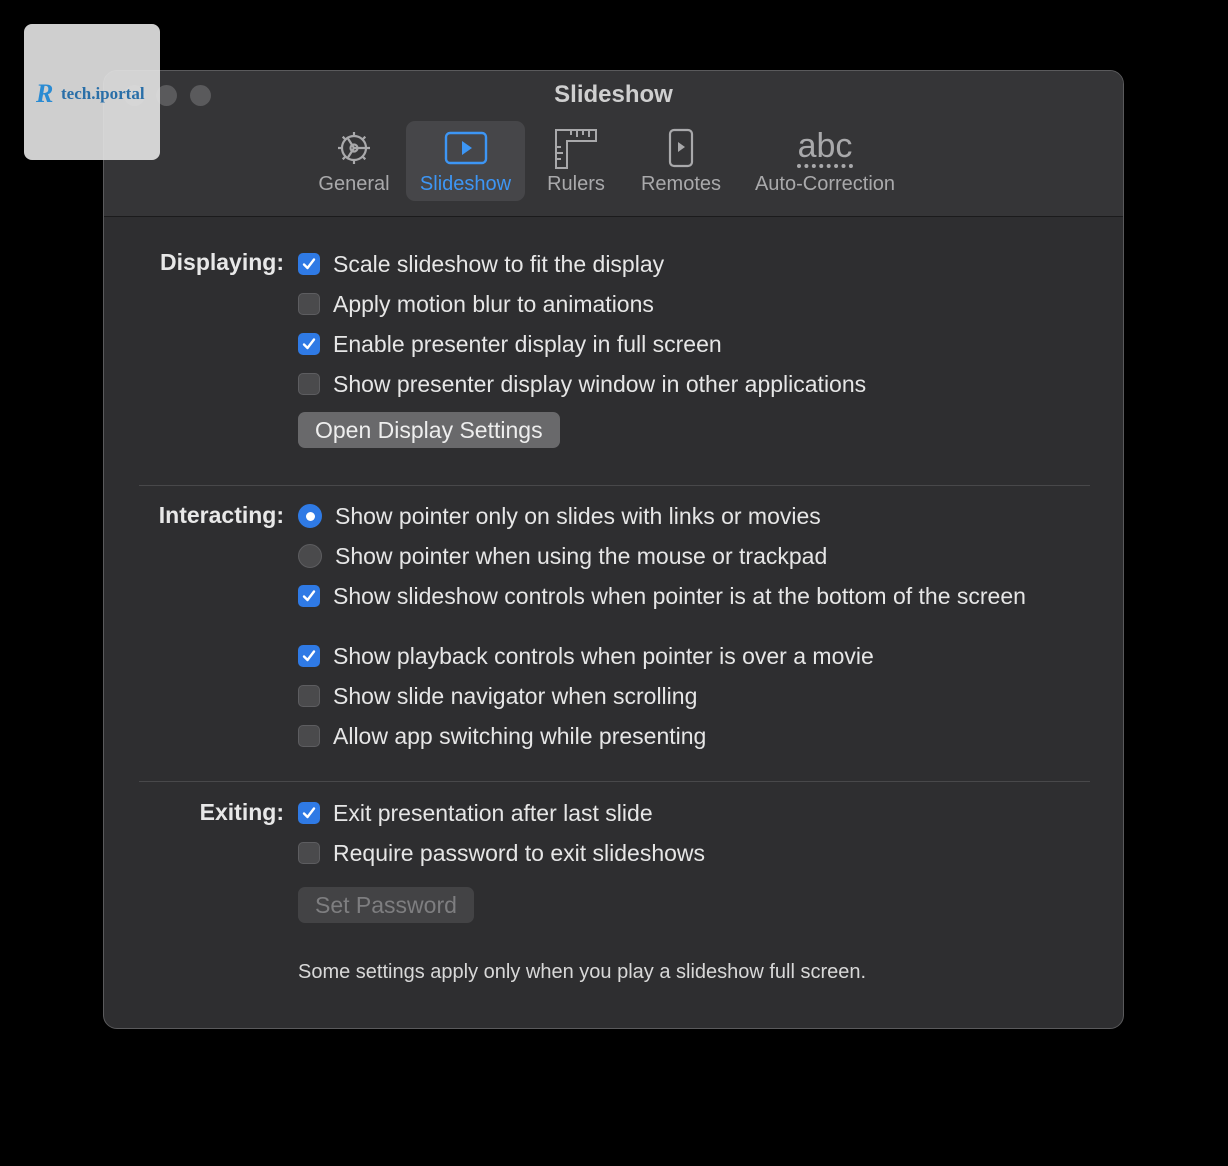  What do you see at coordinates (354, 184) in the screenshot?
I see `tab-general-label: General` at bounding box center [354, 184].